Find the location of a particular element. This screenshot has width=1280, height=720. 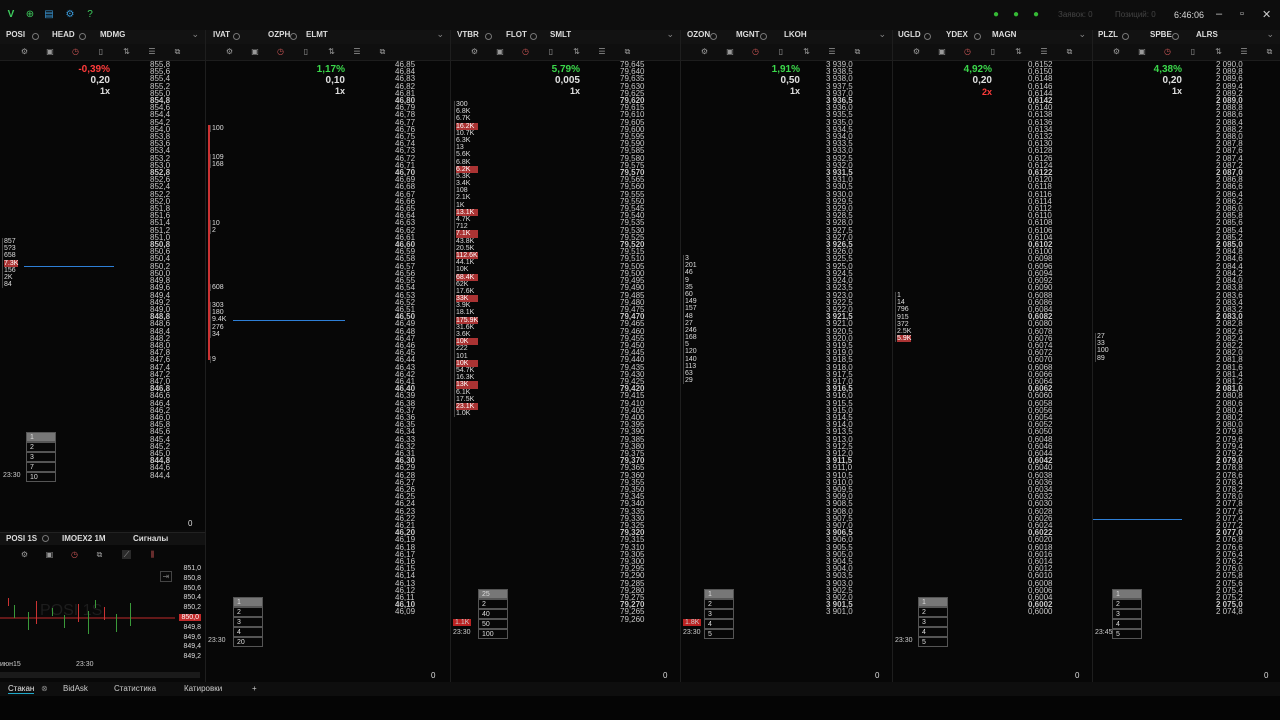

panel-separator is located at coordinates (450, 356).